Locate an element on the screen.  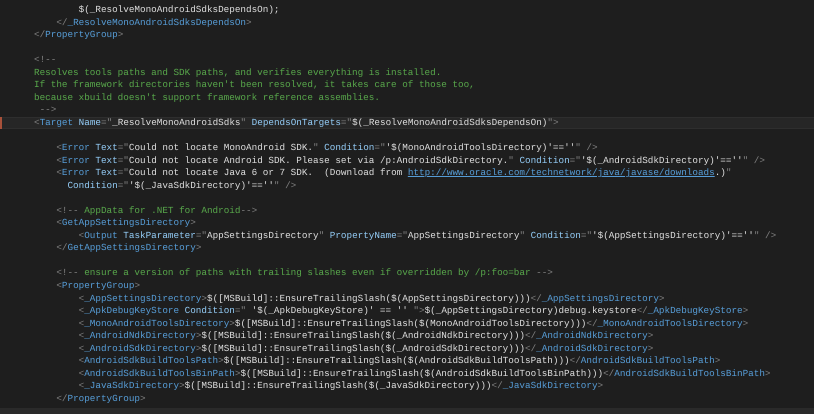
code-line: <Output TaskParameter="AppSettingsDirectory" PropertyName="AppSettingsDirectory" Condition="'$(AppSettingsDirectory)'==''" /> is located at coordinates (427, 235).